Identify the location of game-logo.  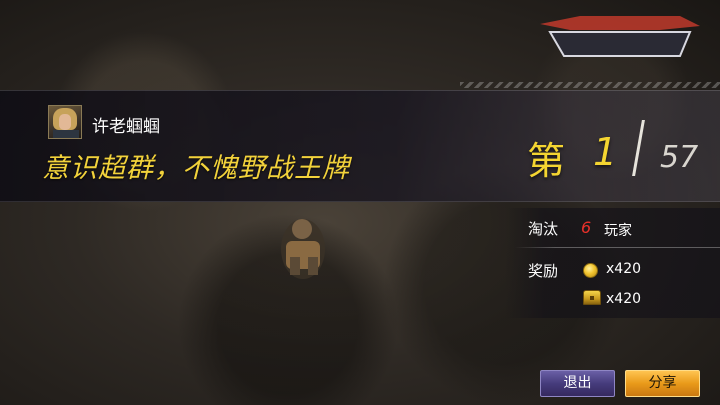
(620, 36).